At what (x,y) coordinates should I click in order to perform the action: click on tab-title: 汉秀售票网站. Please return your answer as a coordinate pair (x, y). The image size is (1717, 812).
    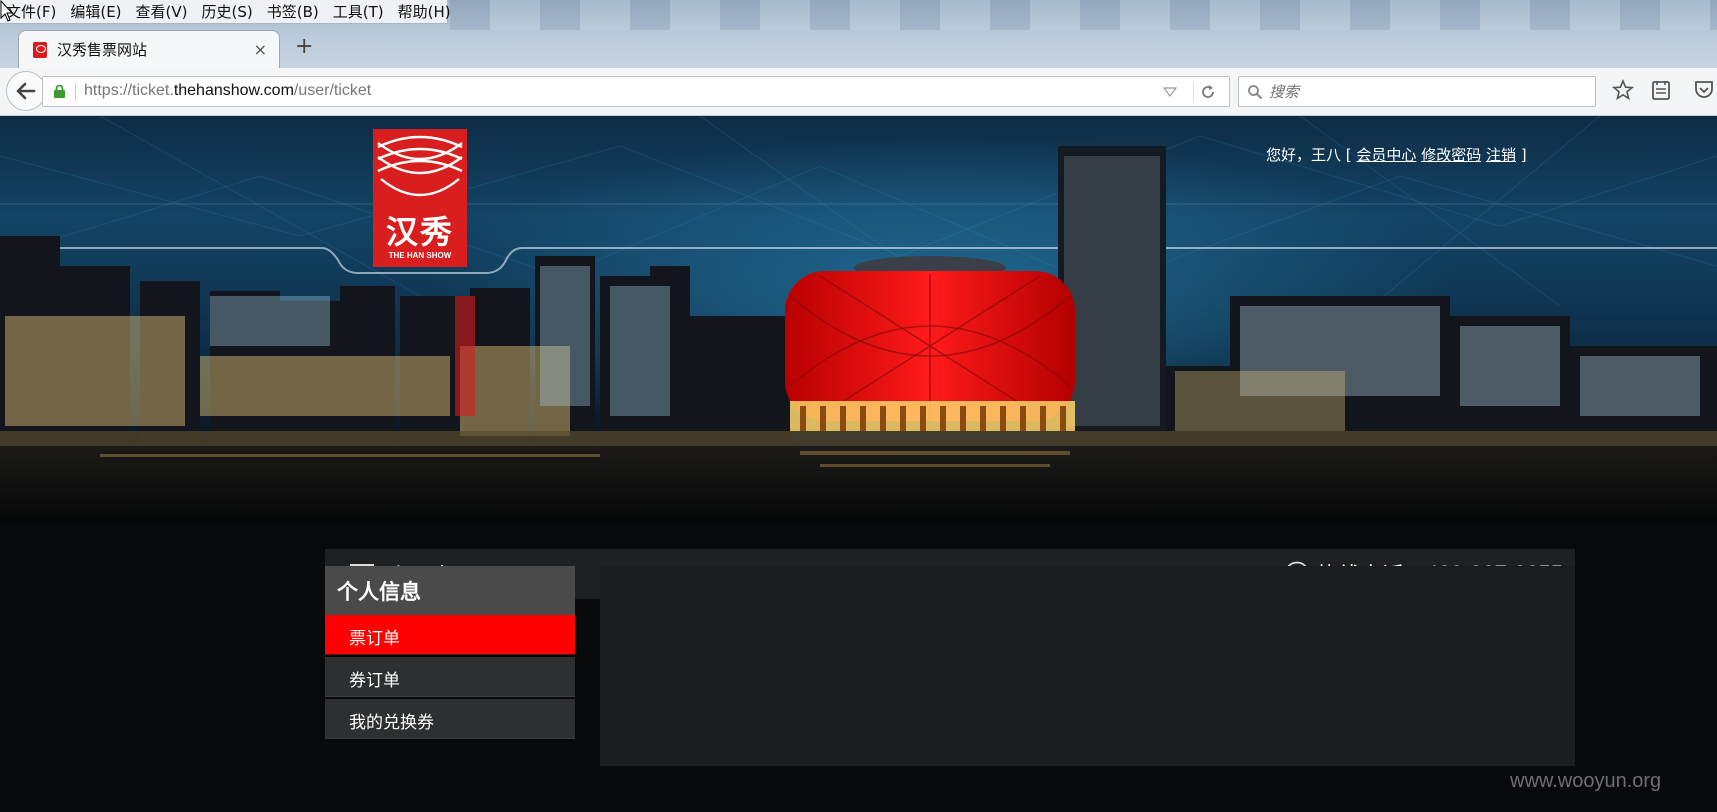
    Looking at the image, I should click on (102, 50).